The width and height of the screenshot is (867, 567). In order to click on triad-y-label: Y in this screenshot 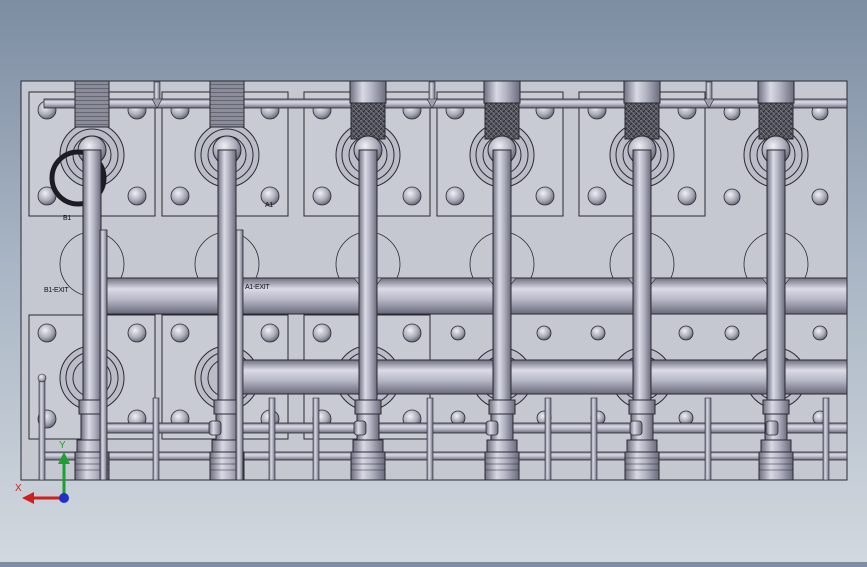, I will do `click(62, 445)`.